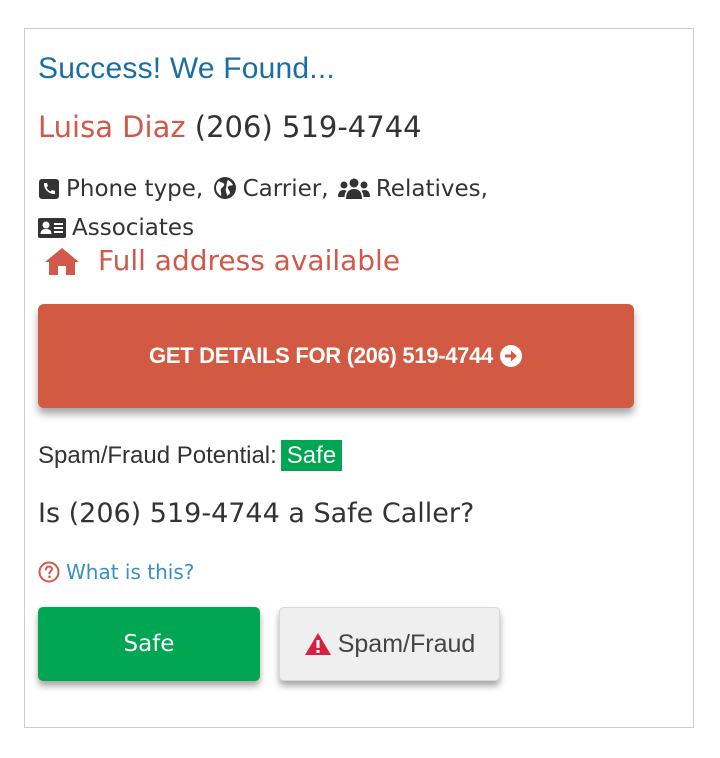 Image resolution: width=720 pixels, height=758 pixels. Describe the element at coordinates (249, 260) in the screenshot. I see `address-label: Full address available` at that location.